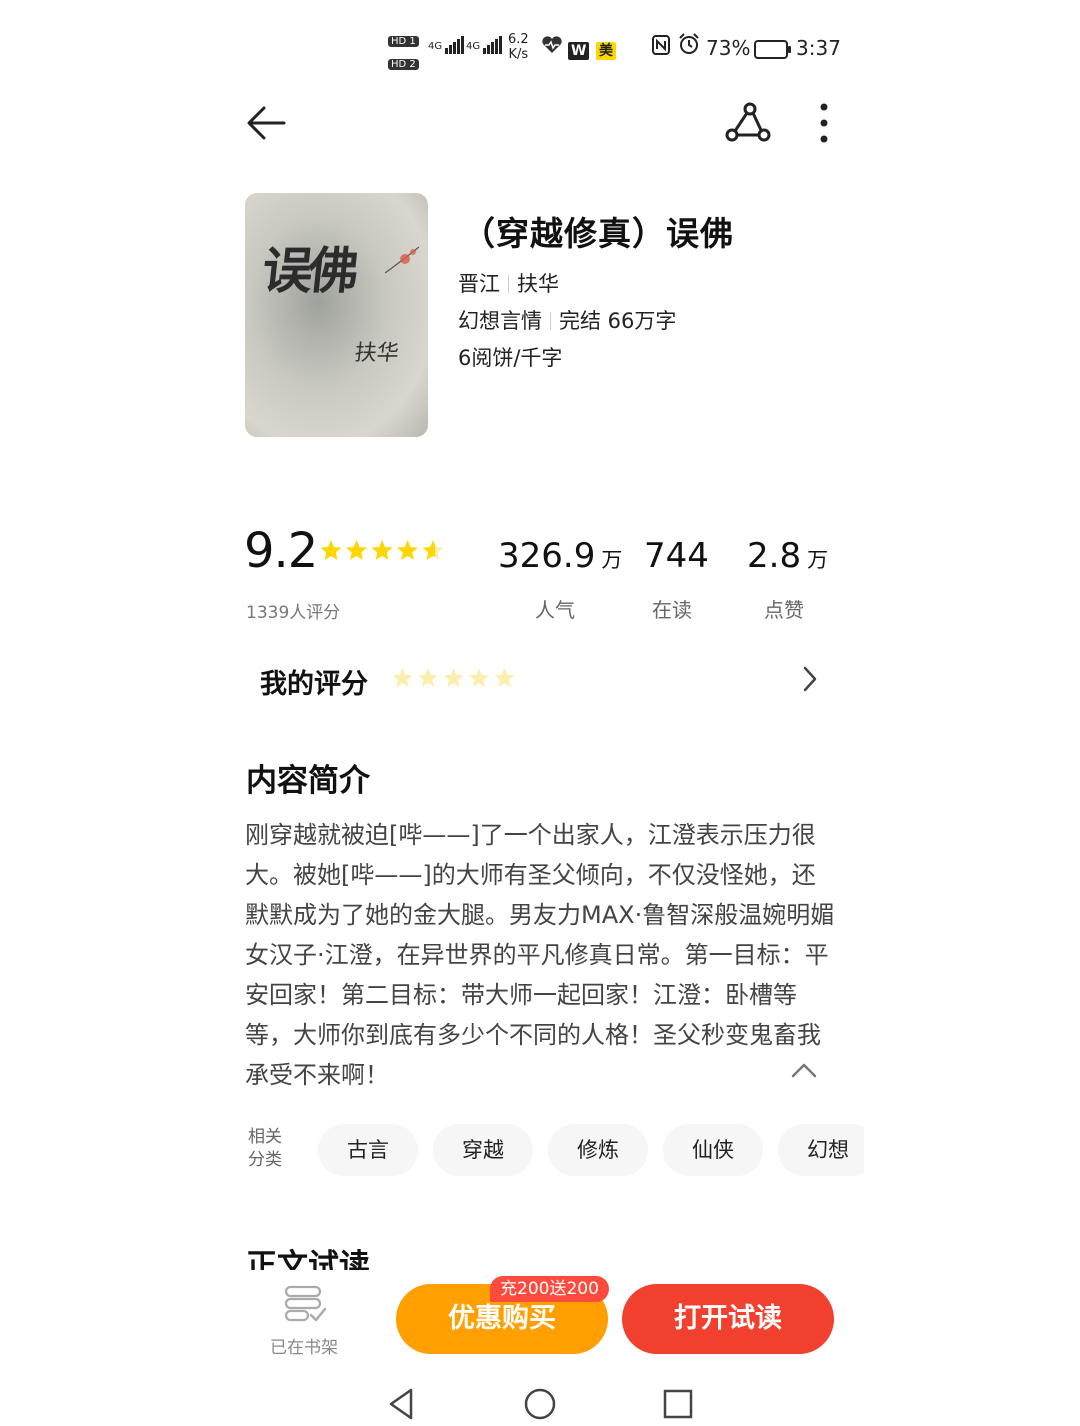 Image resolution: width=1080 pixels, height=1426 pixels. Describe the element at coordinates (265, 1160) in the screenshot. I see `related-category-label-line2: 分类` at that location.